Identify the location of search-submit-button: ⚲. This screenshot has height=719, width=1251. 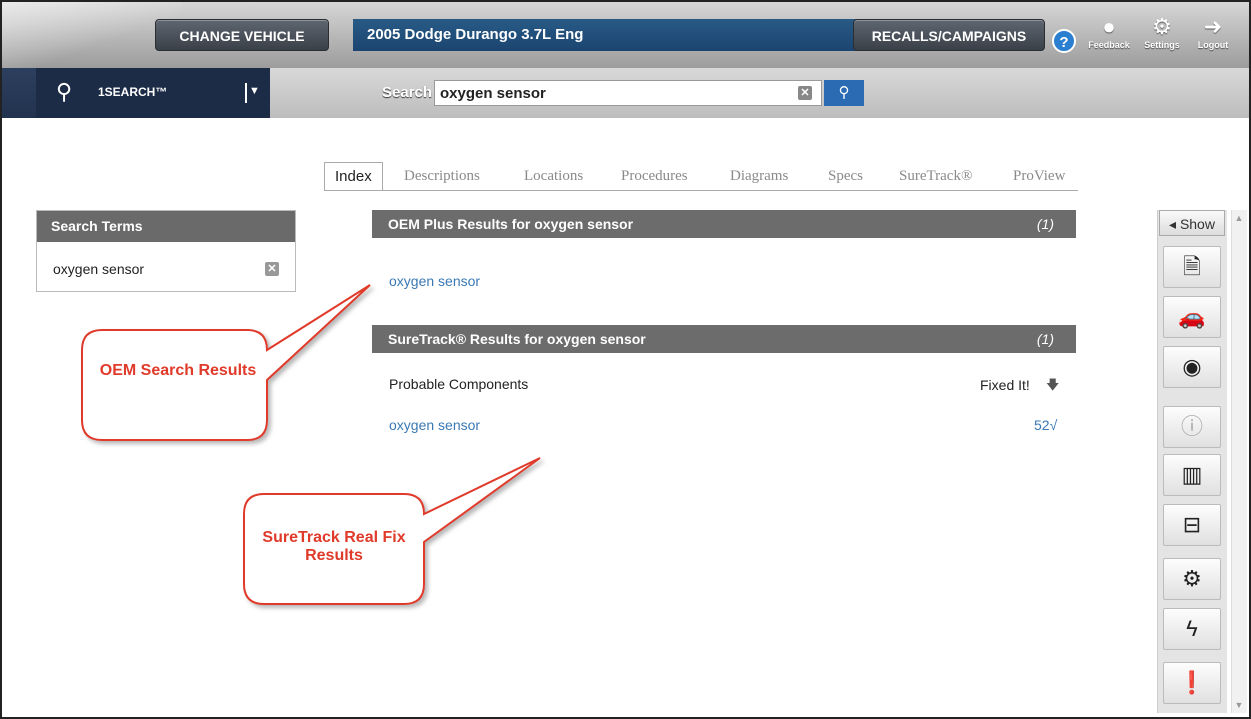
(844, 93).